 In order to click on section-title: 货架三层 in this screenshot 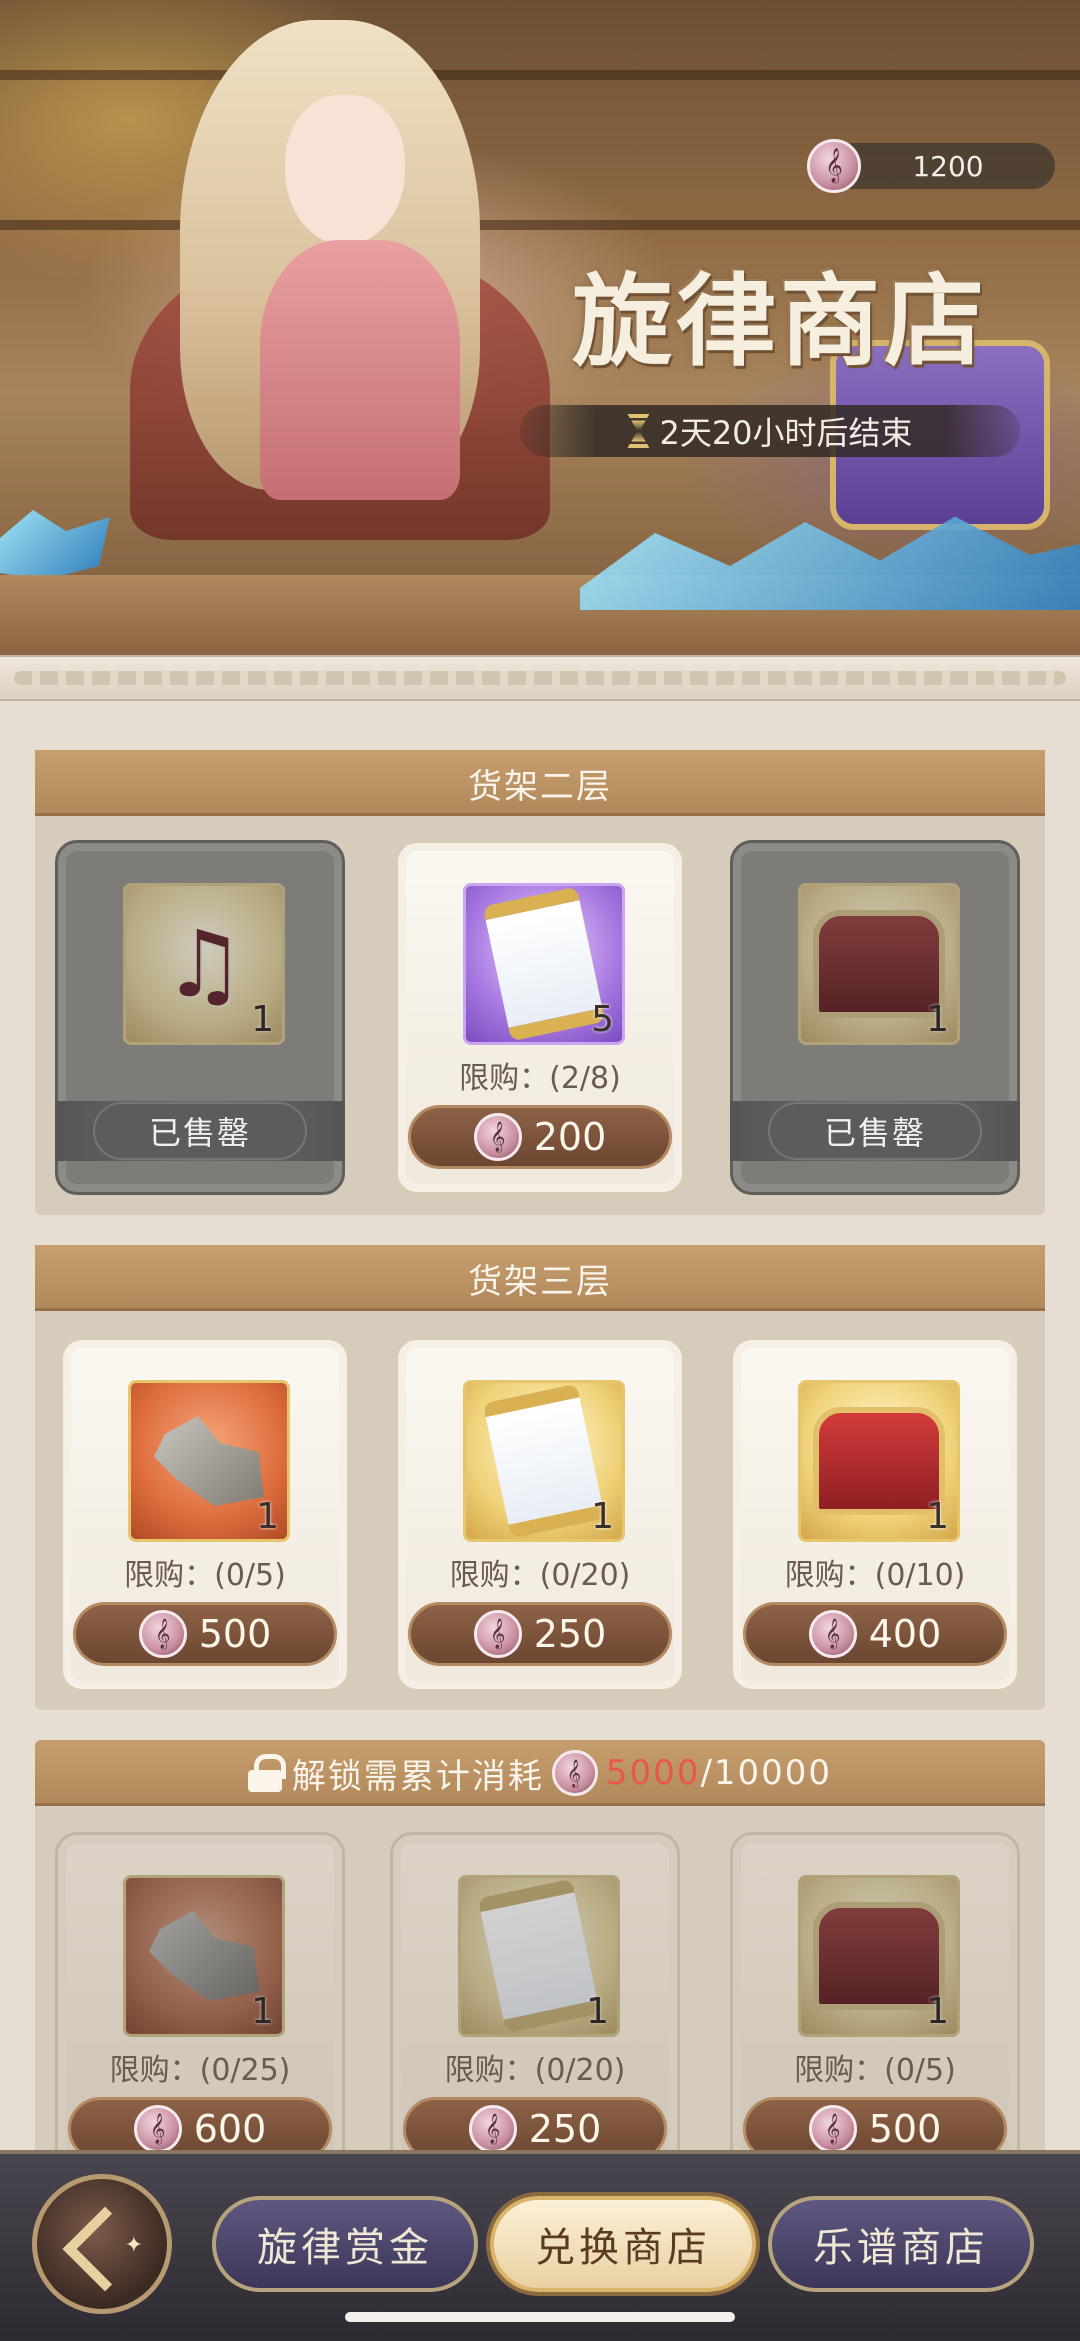, I will do `click(540, 1281)`.